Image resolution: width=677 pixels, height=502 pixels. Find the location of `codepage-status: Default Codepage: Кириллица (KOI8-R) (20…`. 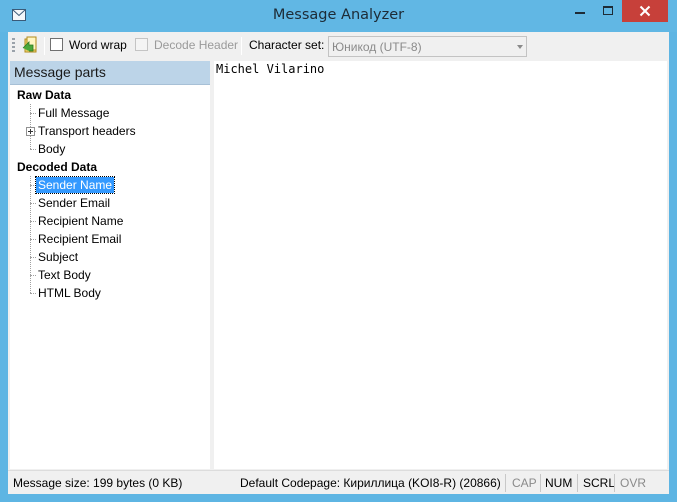

codepage-status: Default Codepage: Кириллица (KOI8-R) (20… is located at coordinates (370, 483).